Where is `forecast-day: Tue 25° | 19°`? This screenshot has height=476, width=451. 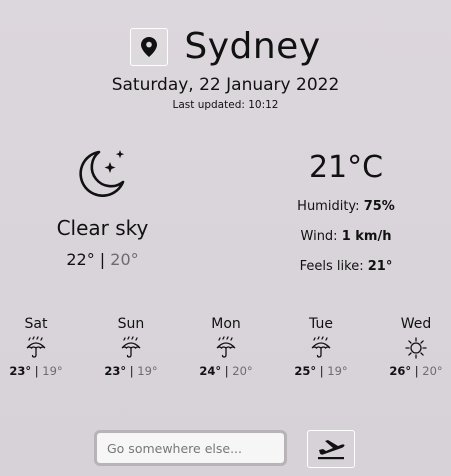
forecast-day: Tue 25° | 19° is located at coordinates (321, 347).